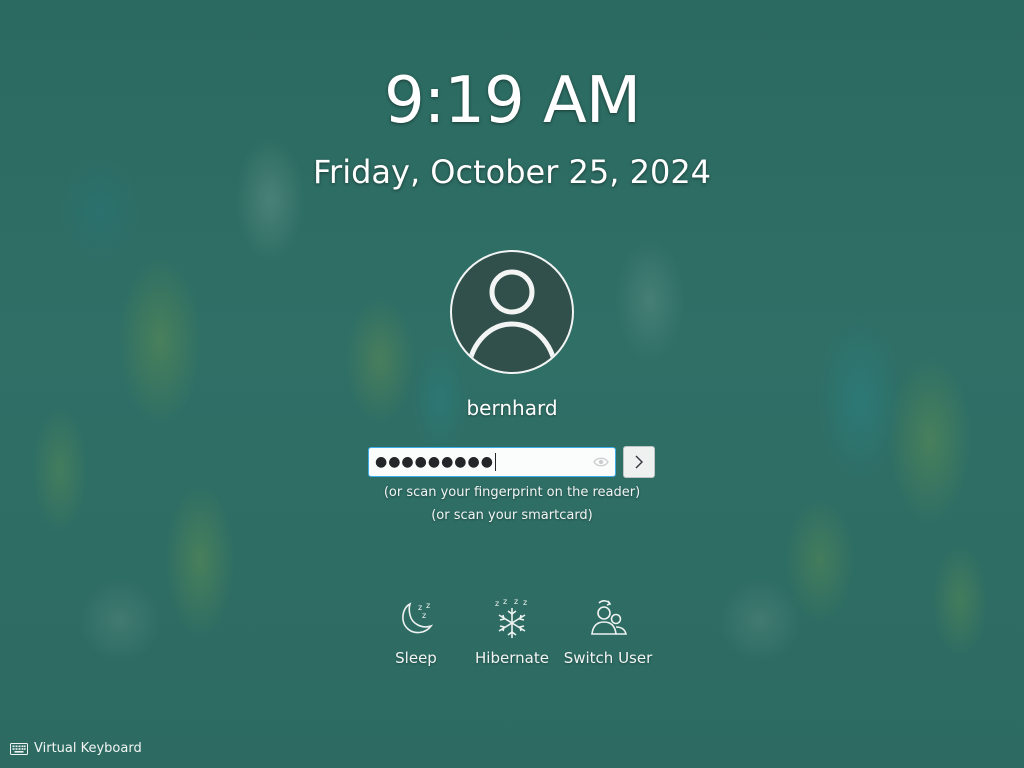  I want to click on hibernate-label: Hibernate, so click(512, 658).